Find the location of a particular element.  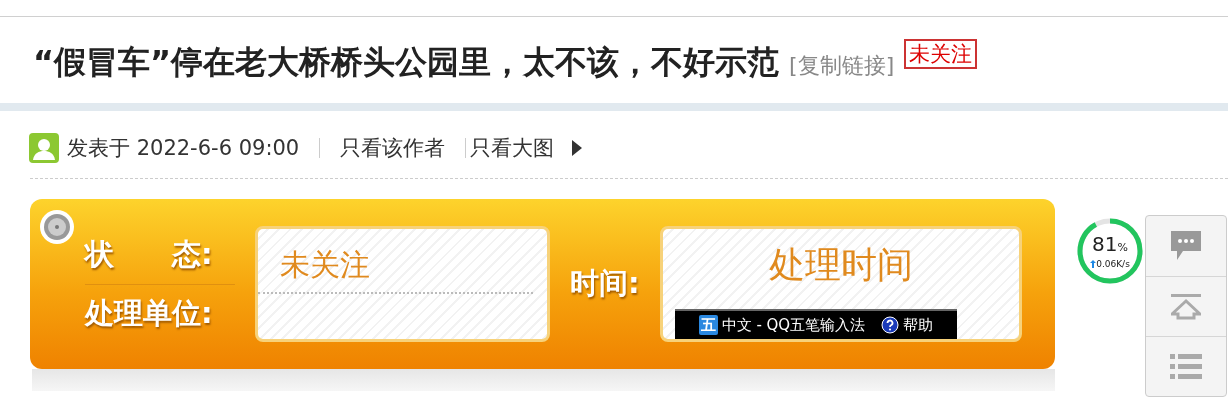

time-value: 处理时间 is located at coordinates (840, 265).